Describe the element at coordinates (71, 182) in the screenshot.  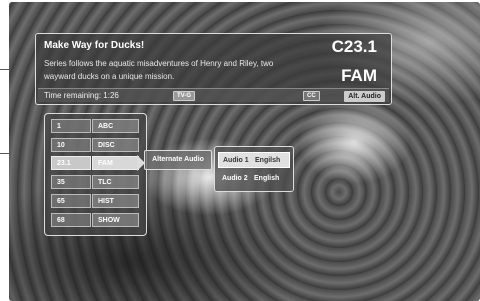
I see `channel-number: 35` at that location.